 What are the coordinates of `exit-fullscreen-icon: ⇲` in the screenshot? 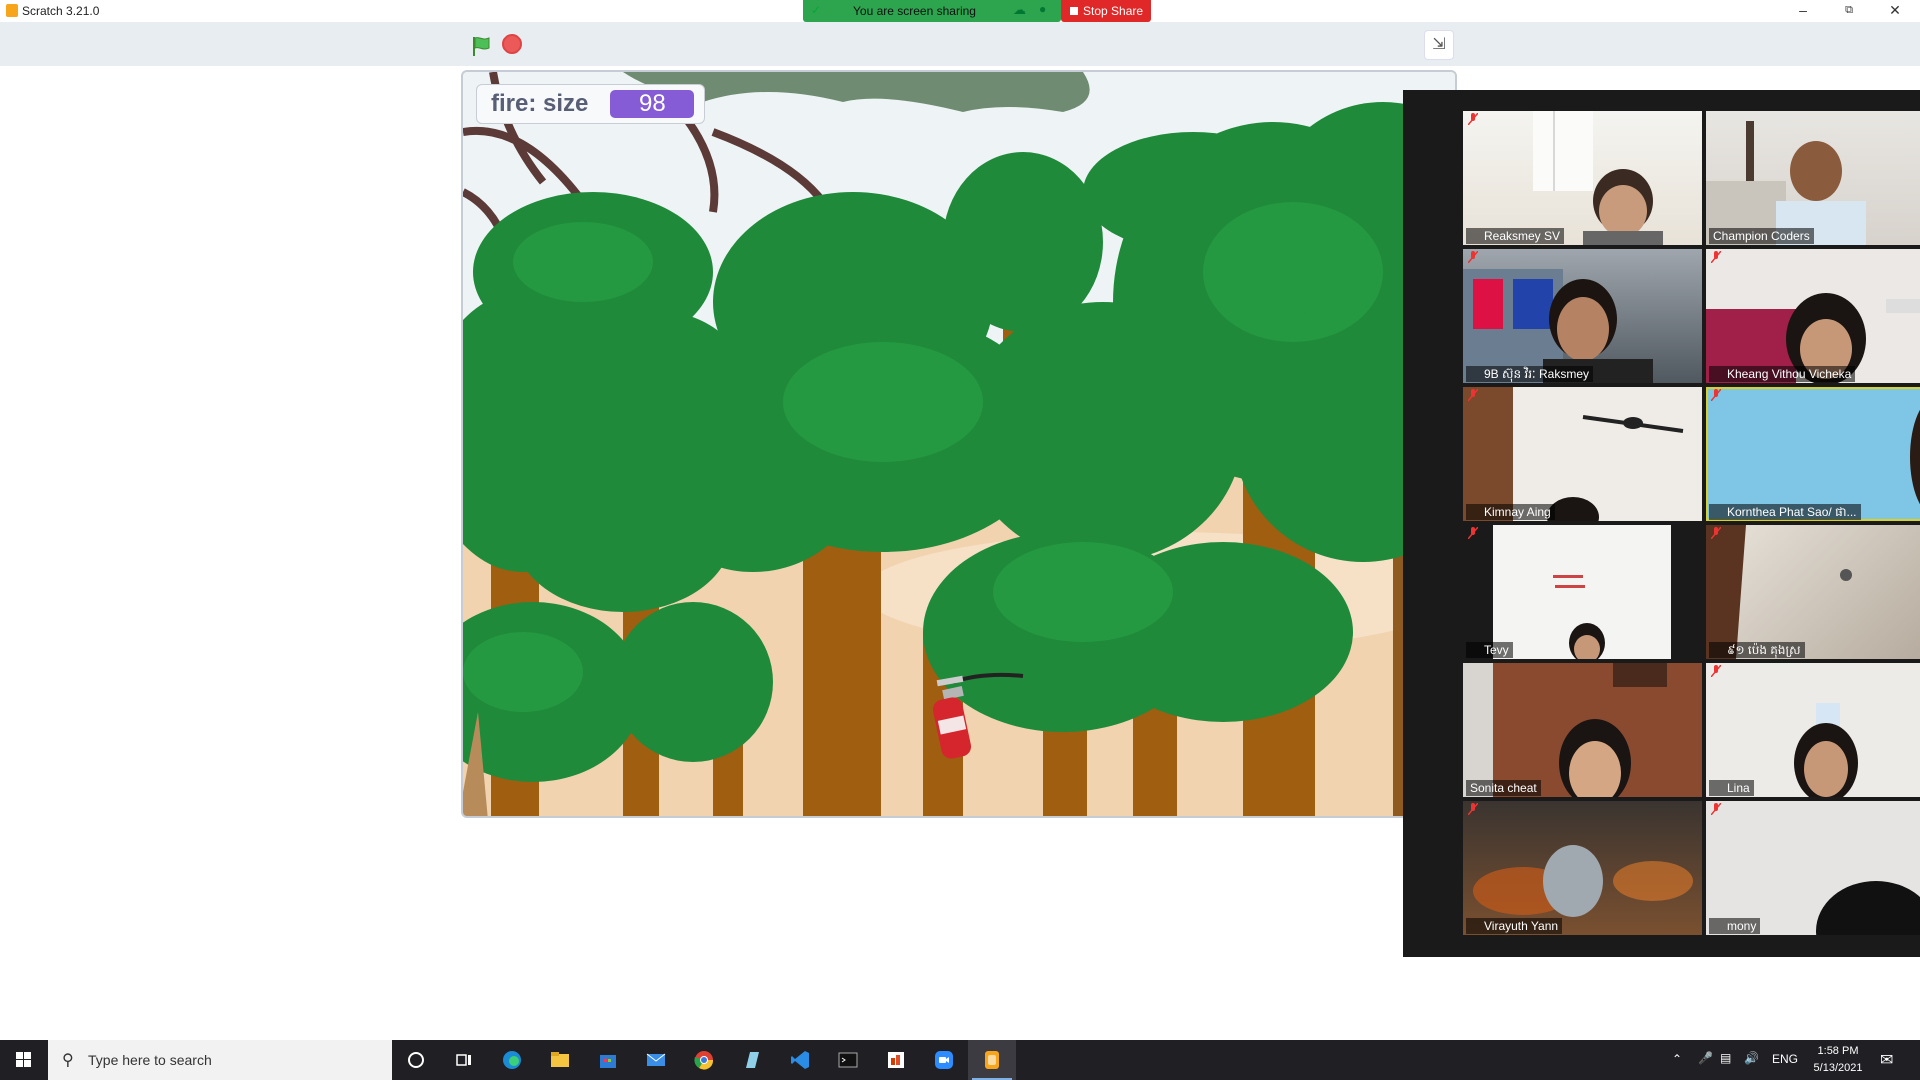 It's located at (1439, 45).